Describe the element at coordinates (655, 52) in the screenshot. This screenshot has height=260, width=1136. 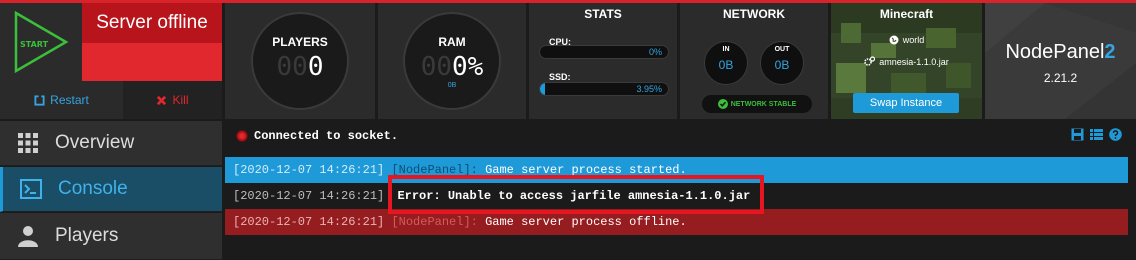
I see `cpu-value: 0%` at that location.